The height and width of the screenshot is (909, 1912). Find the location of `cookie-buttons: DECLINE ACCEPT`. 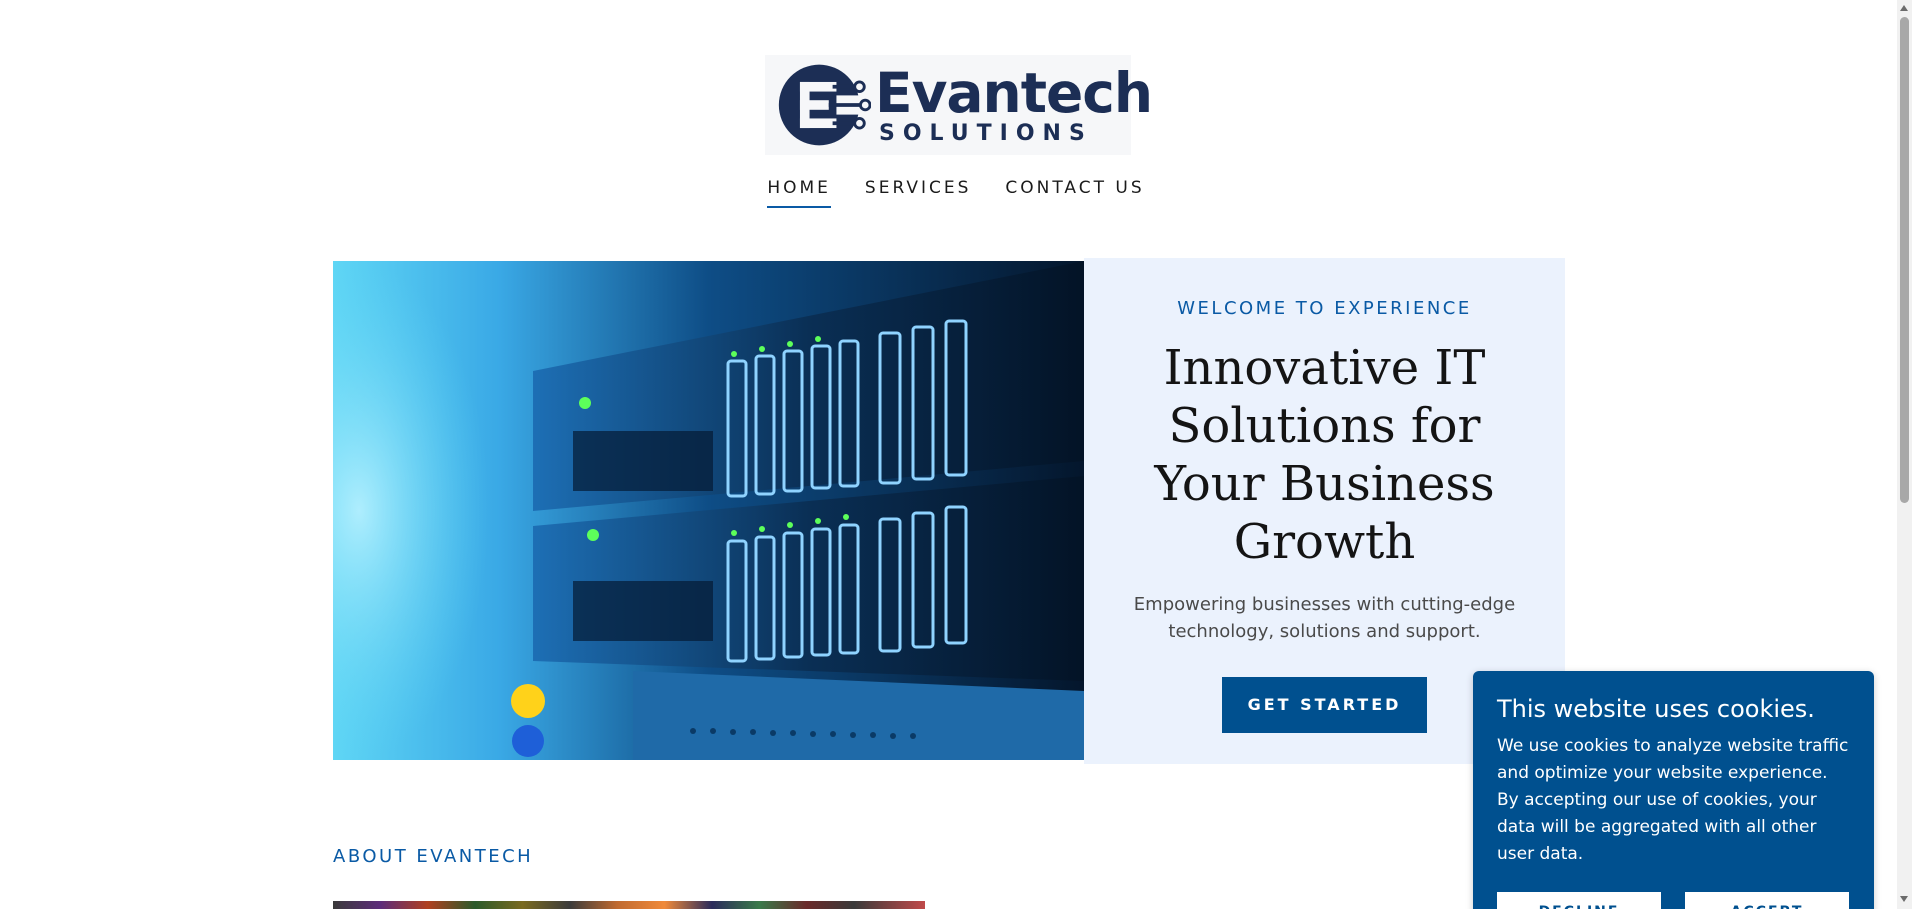

cookie-buttons: DECLINE ACCEPT is located at coordinates (1673, 900).